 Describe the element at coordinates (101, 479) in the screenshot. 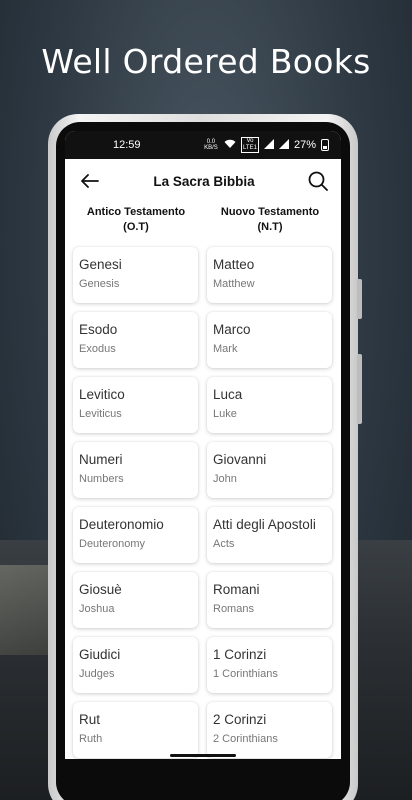

I see `book-english-name: Numbers` at that location.